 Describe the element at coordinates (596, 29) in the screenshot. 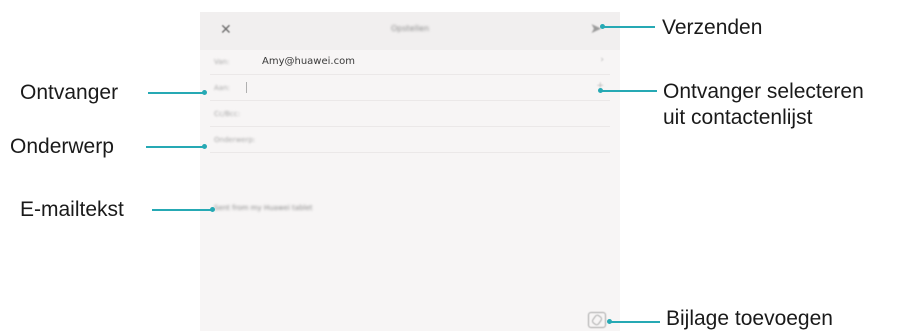

I see `send-icon: ➤` at that location.